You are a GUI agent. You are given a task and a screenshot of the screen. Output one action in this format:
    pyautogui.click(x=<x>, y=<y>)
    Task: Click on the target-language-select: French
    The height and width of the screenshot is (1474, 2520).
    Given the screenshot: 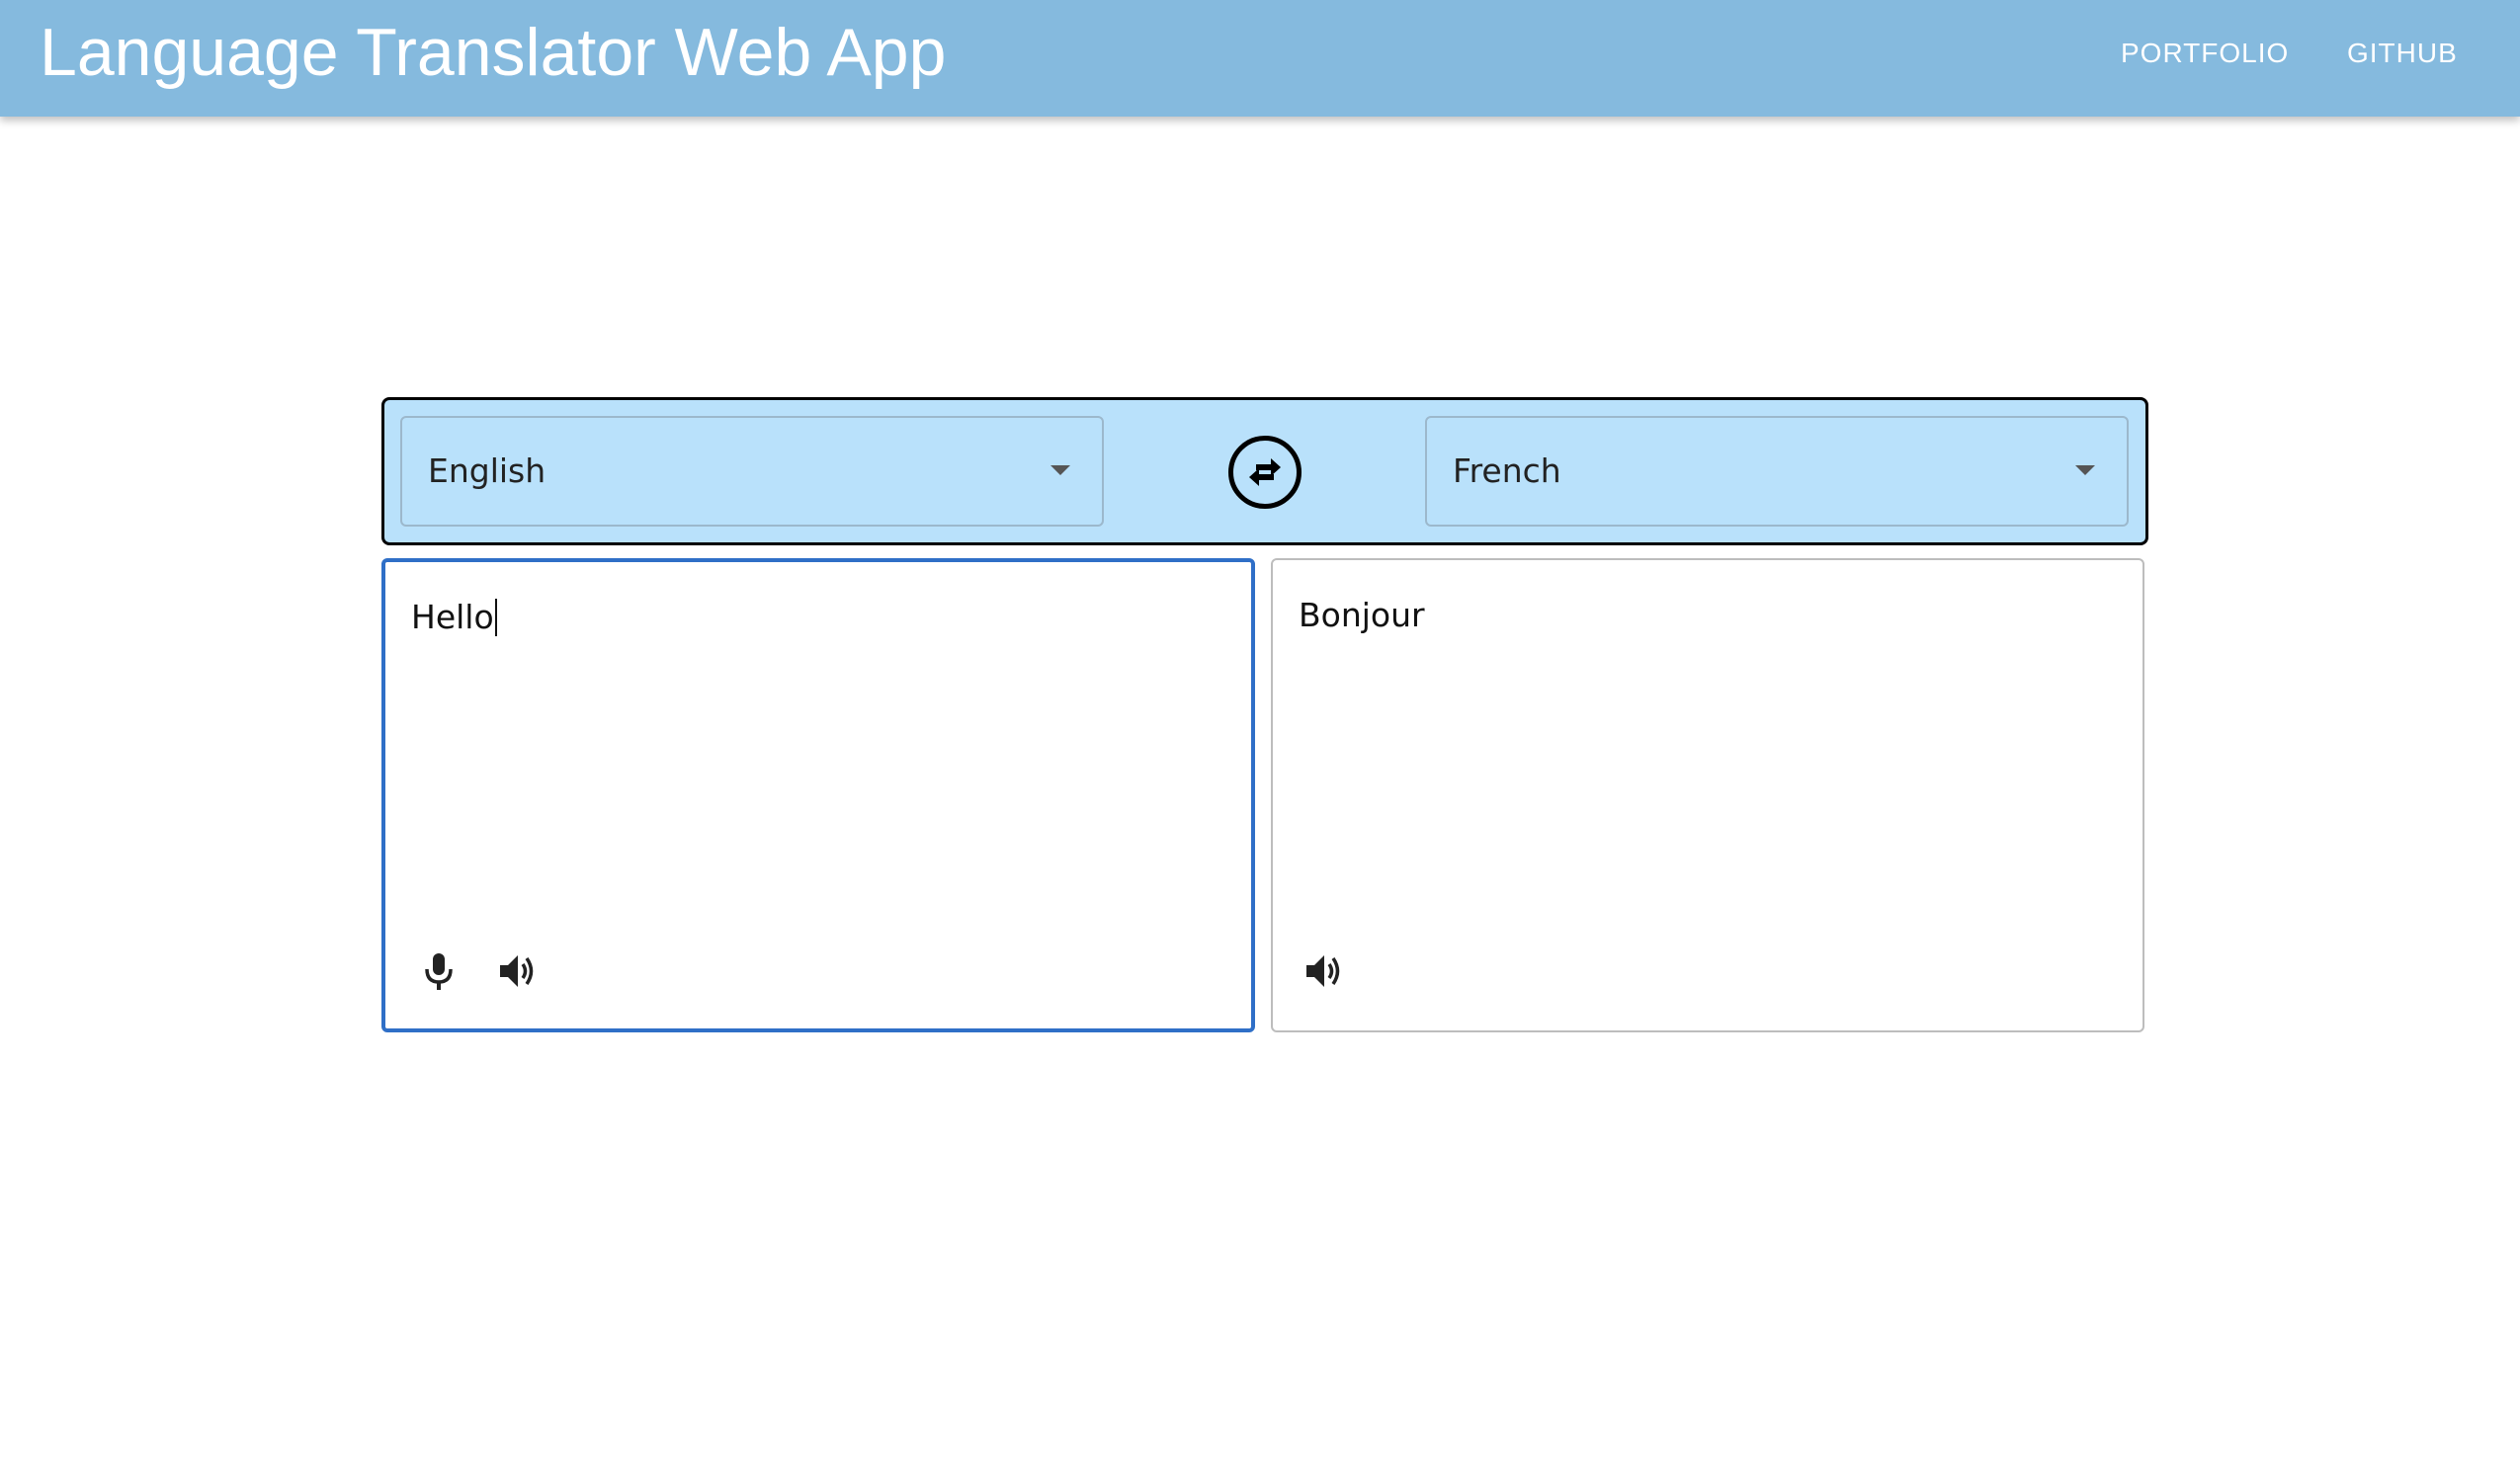 What is the action you would take?
    pyautogui.click(x=1777, y=471)
    